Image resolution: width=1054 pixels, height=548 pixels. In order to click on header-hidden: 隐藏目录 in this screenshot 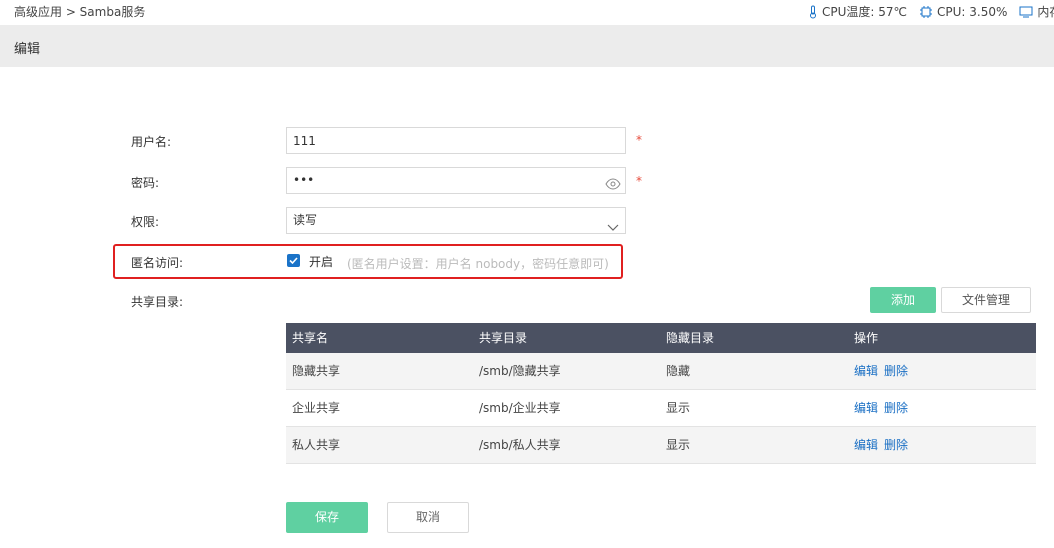, I will do `click(690, 338)`.